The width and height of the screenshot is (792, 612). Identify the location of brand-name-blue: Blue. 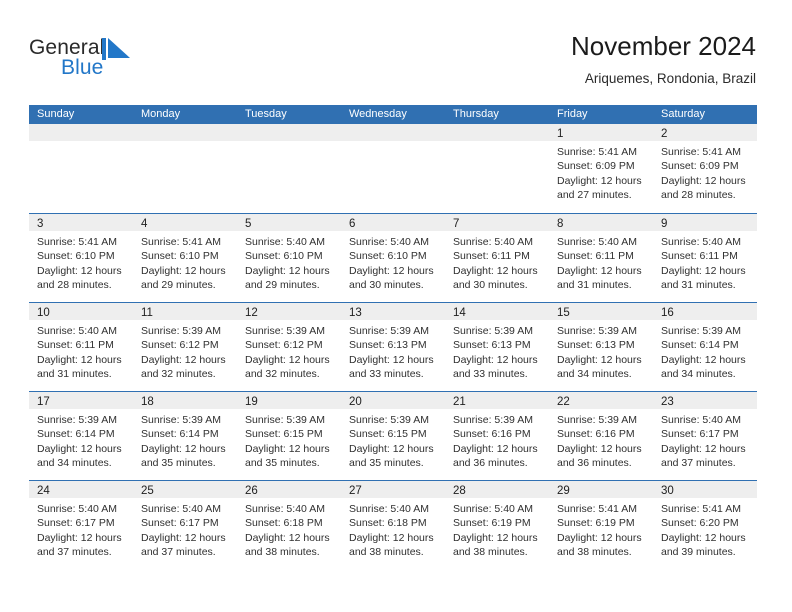
(82, 67).